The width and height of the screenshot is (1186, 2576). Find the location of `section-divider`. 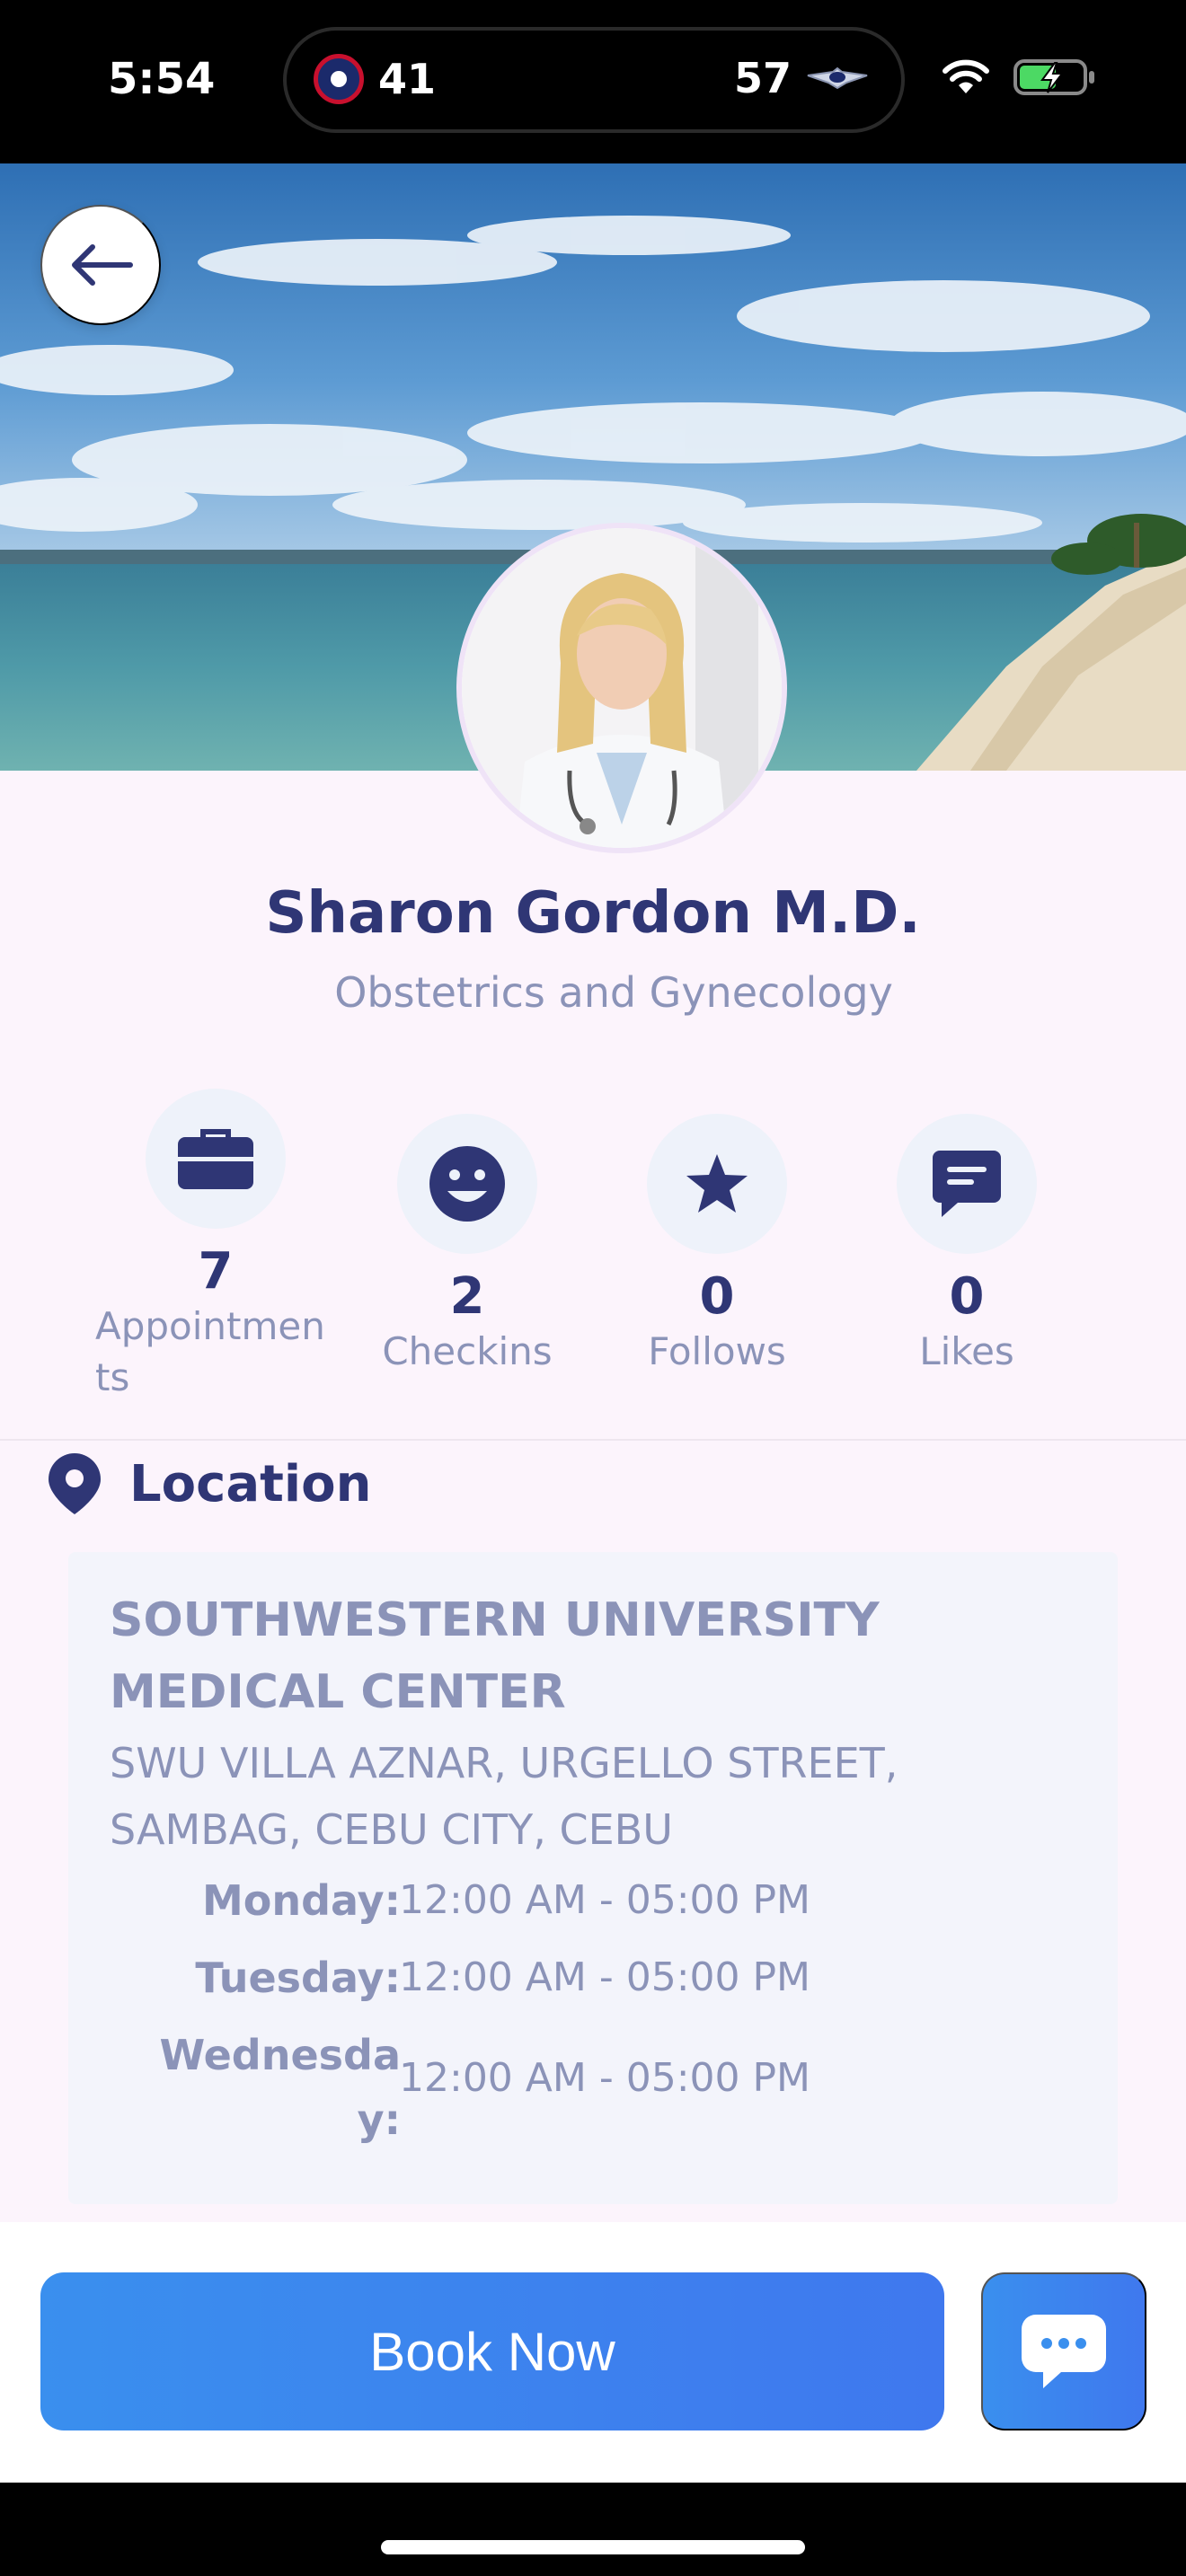

section-divider is located at coordinates (593, 1440).